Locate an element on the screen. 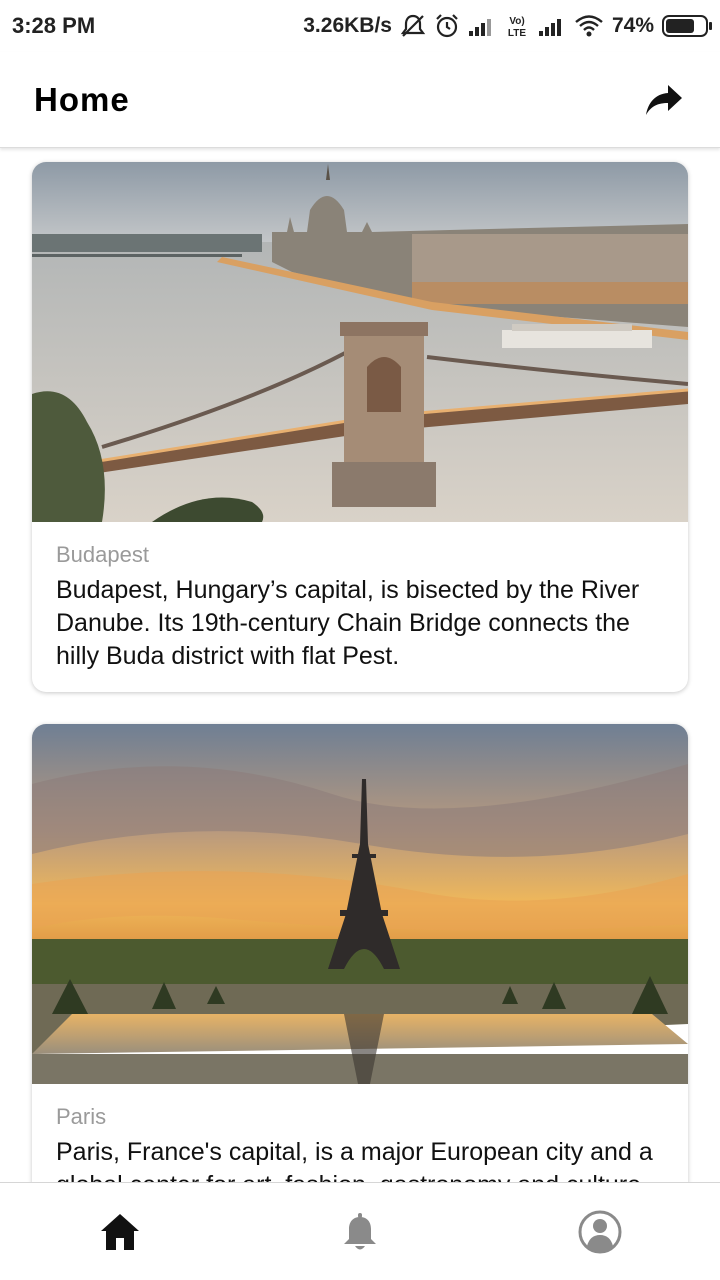  bell-icon is located at coordinates (360, 1230).